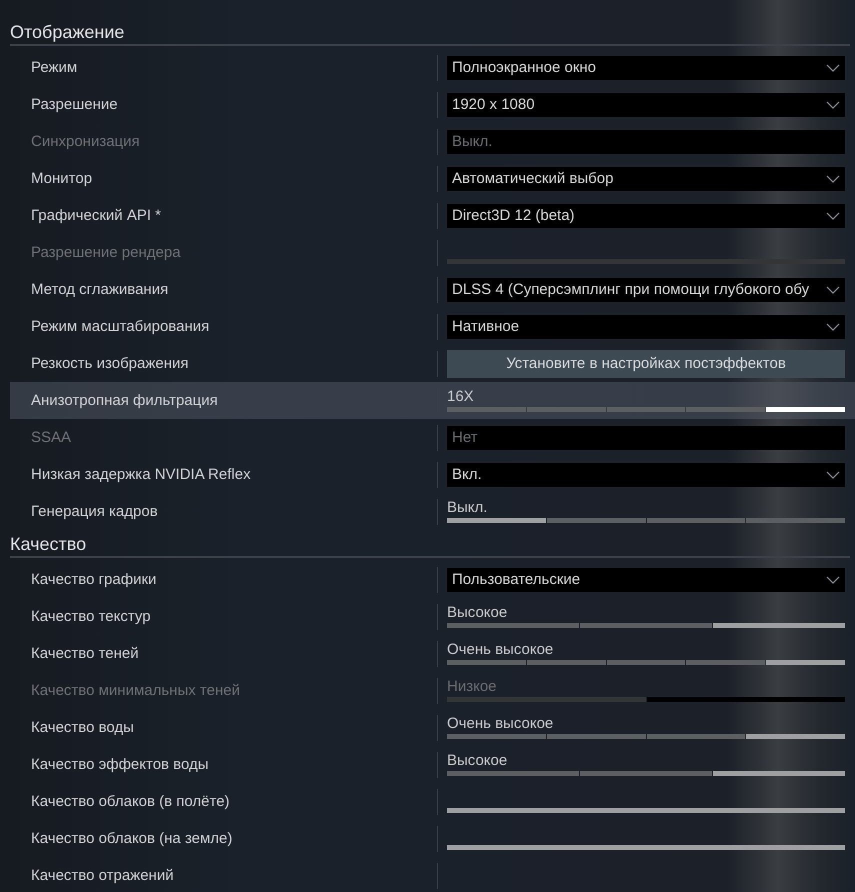  Describe the element at coordinates (100, 289) in the screenshot. I see `setting-label: Метод сглаживания` at that location.